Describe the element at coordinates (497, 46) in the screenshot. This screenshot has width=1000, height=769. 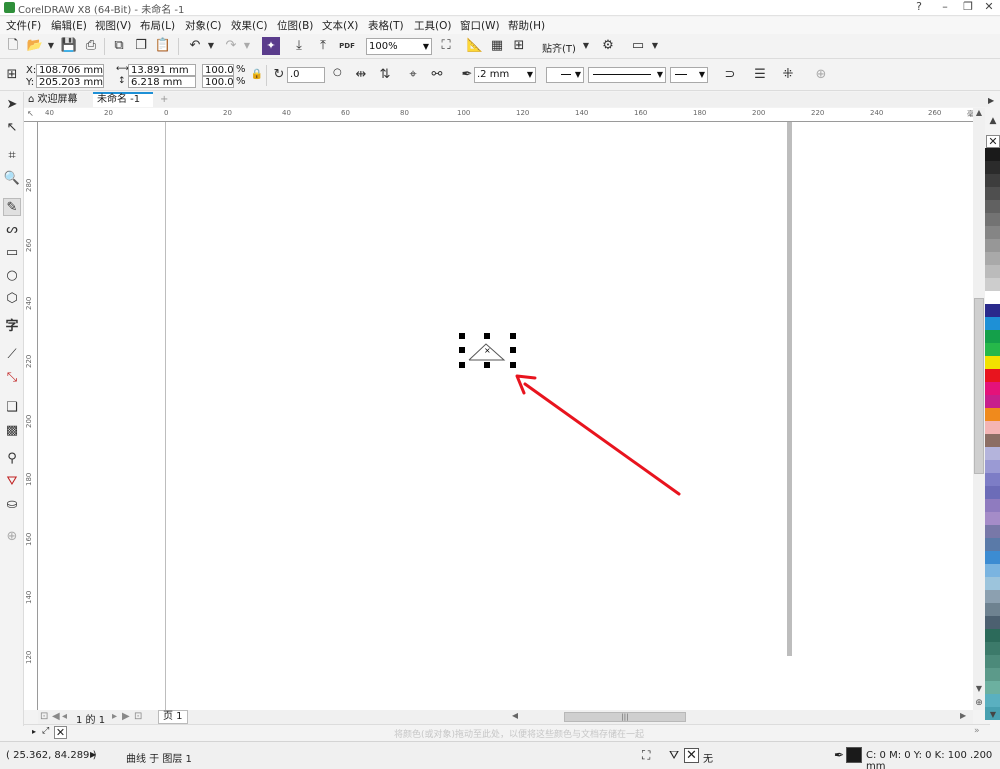
I see `show-grid-icon: ▦` at that location.